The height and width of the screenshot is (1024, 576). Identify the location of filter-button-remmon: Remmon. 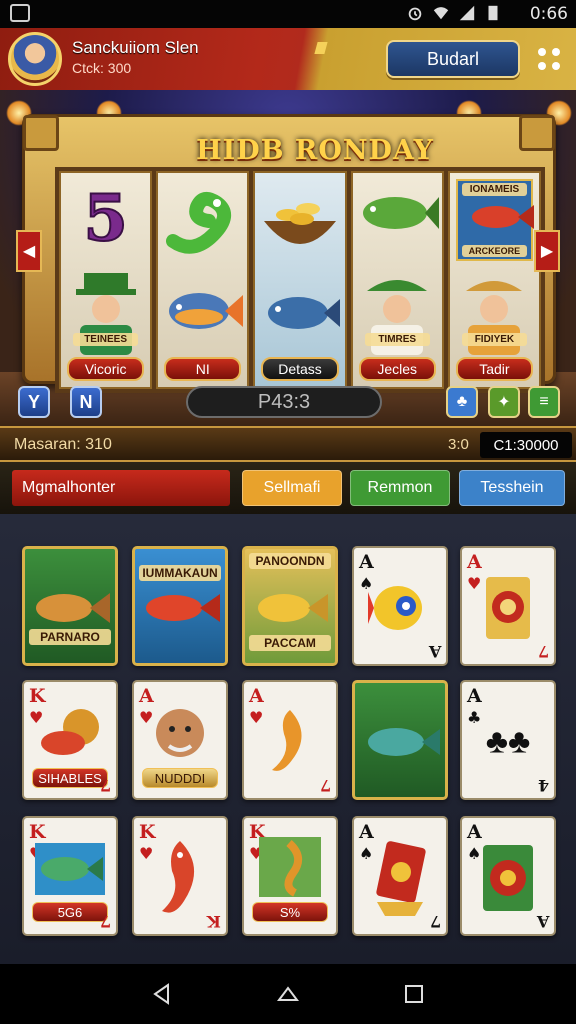
(400, 488).